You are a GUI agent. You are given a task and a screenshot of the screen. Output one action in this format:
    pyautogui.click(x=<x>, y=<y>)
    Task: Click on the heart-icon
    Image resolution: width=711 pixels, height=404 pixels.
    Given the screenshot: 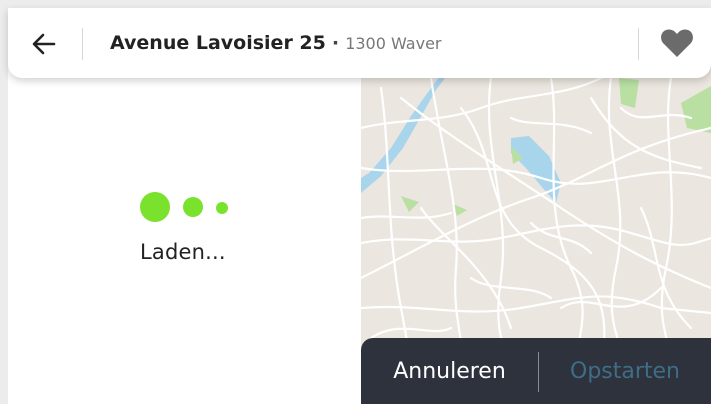 What is the action you would take?
    pyautogui.click(x=677, y=43)
    